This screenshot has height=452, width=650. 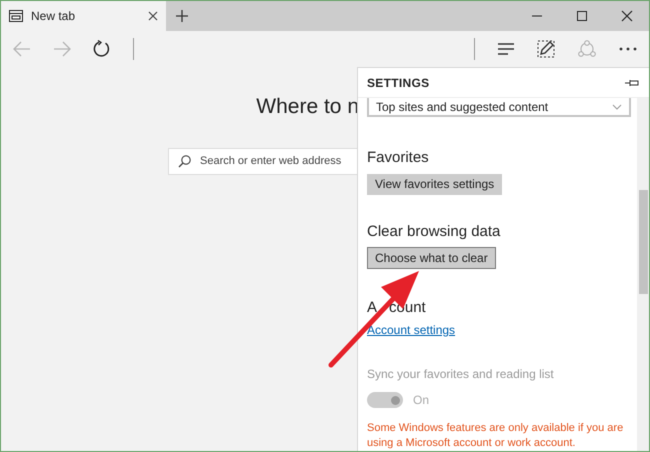 I want to click on section-heading: Clear browsing data, so click(x=433, y=232).